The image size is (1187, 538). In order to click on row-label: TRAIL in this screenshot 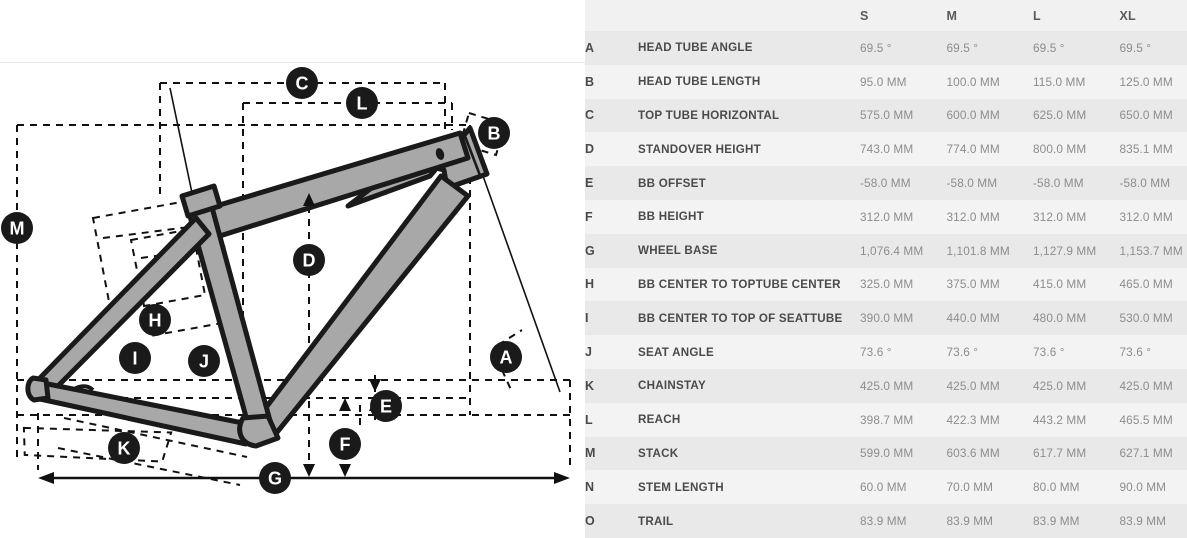, I will do `click(749, 521)`.